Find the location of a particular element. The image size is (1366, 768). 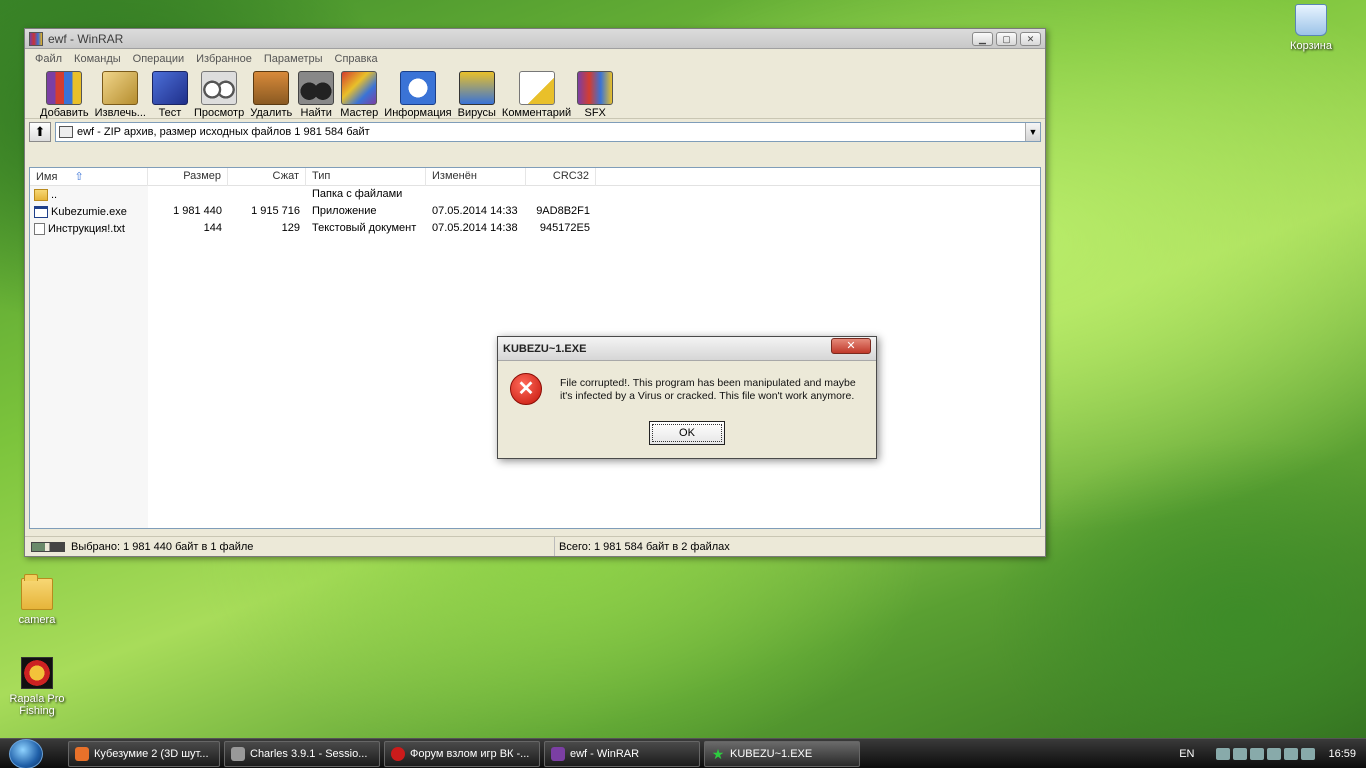

desktop-icon-label: camera is located at coordinates (37, 620).